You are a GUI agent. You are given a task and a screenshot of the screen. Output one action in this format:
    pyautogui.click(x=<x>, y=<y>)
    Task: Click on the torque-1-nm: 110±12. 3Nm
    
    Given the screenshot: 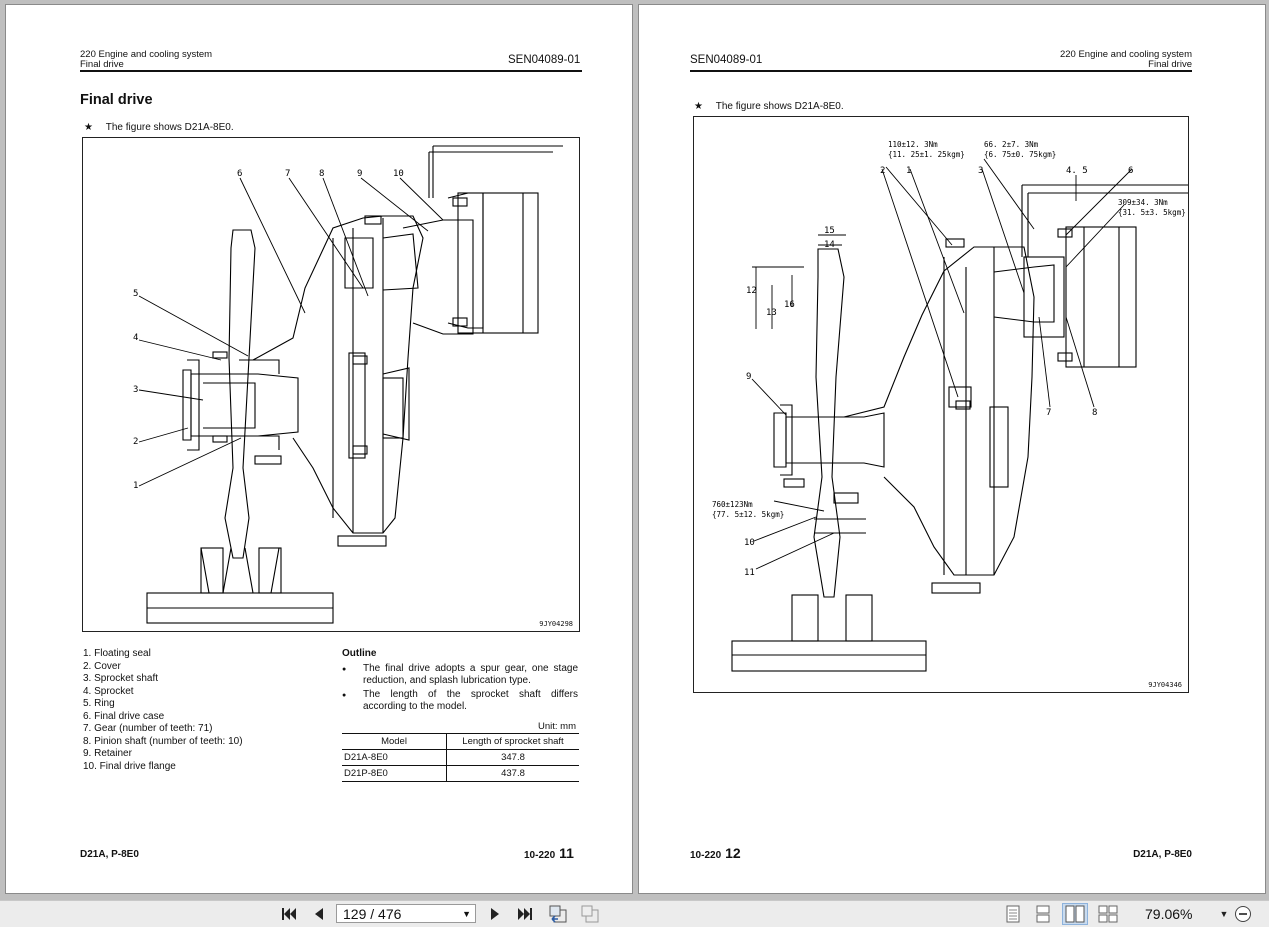 What is the action you would take?
    pyautogui.click(x=913, y=144)
    